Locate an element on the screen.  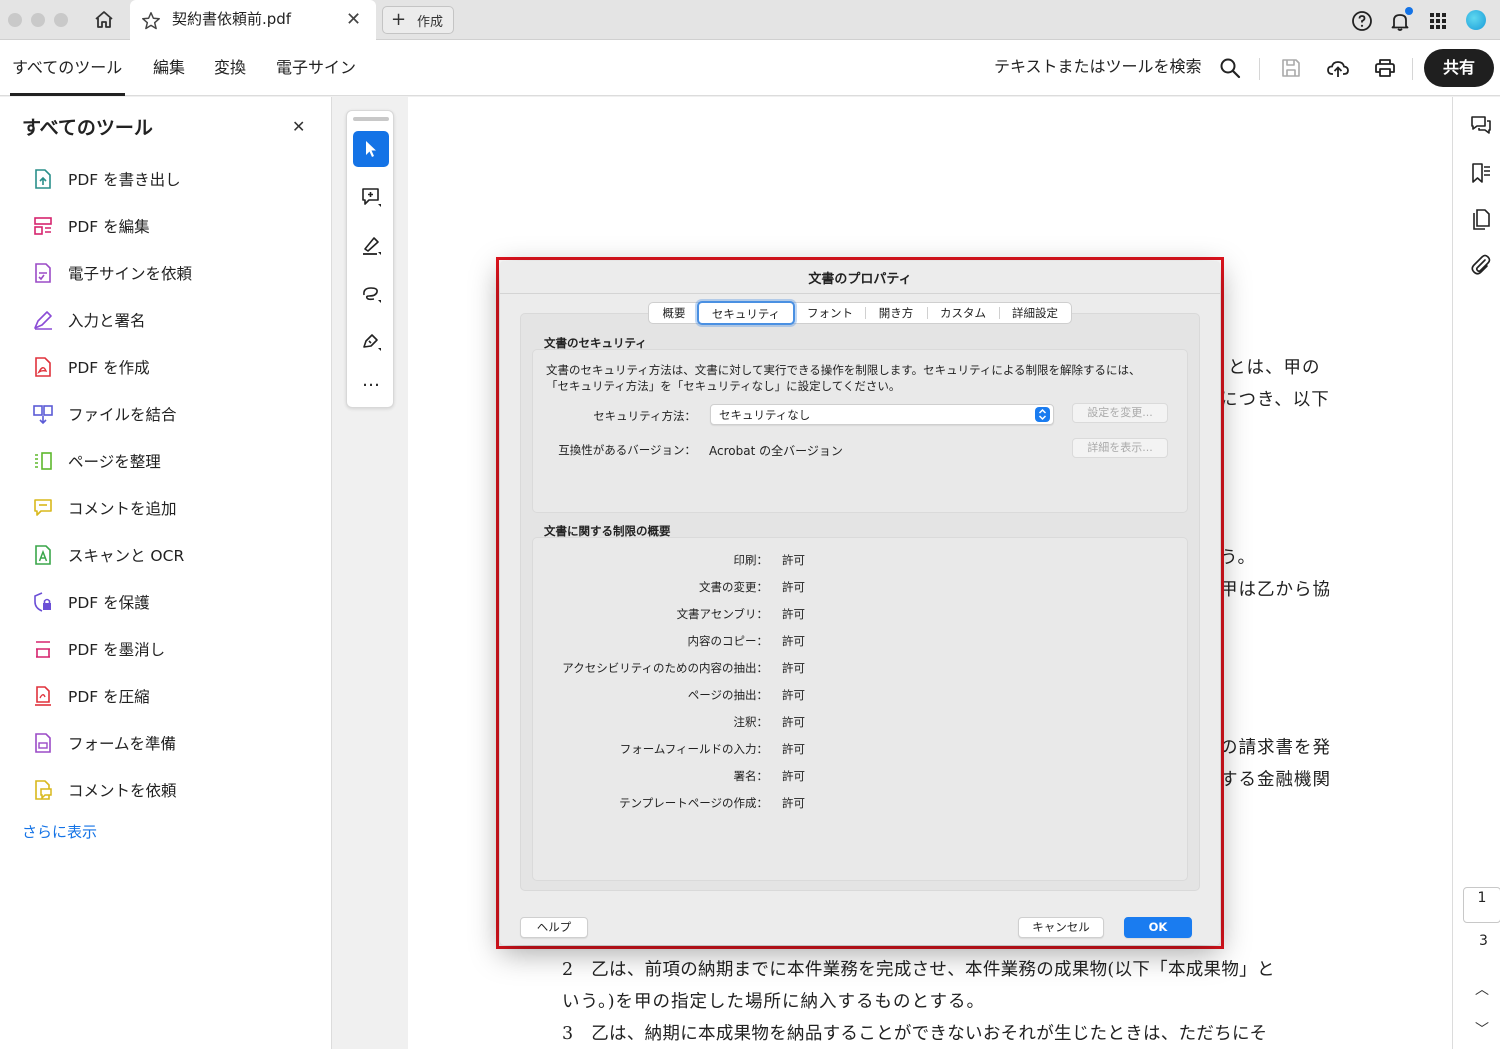
restriction-label: 署名： is located at coordinates (751, 776).